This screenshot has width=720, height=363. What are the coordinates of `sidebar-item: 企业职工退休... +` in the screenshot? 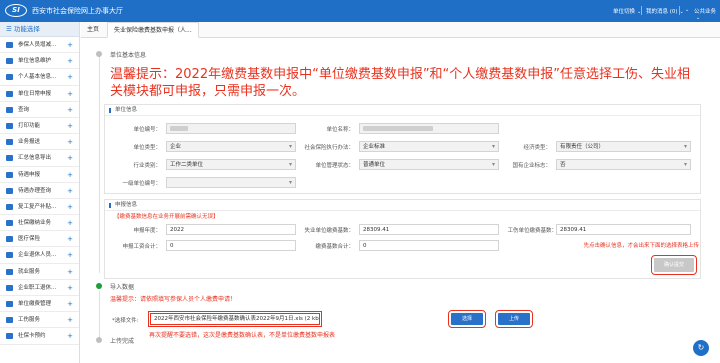 It's located at (39, 288).